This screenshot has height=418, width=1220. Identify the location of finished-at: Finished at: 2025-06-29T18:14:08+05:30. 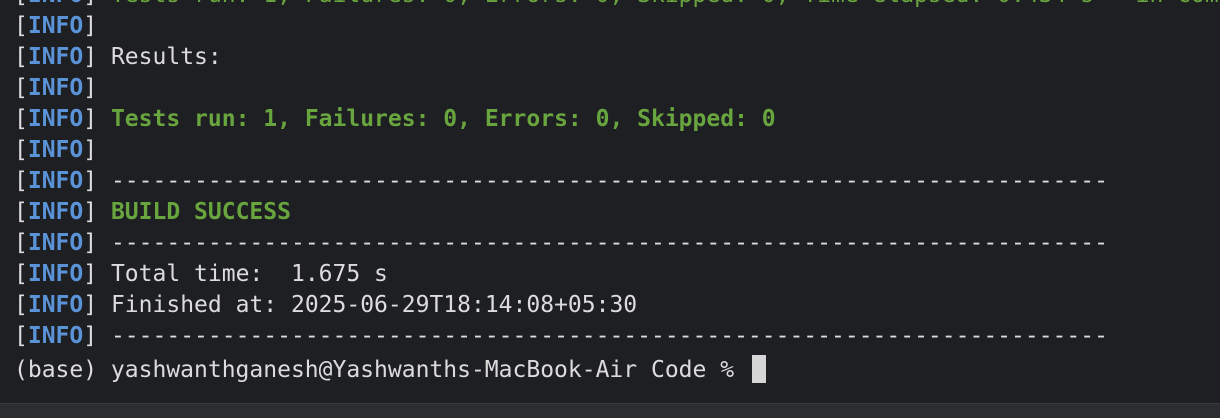
(374, 305).